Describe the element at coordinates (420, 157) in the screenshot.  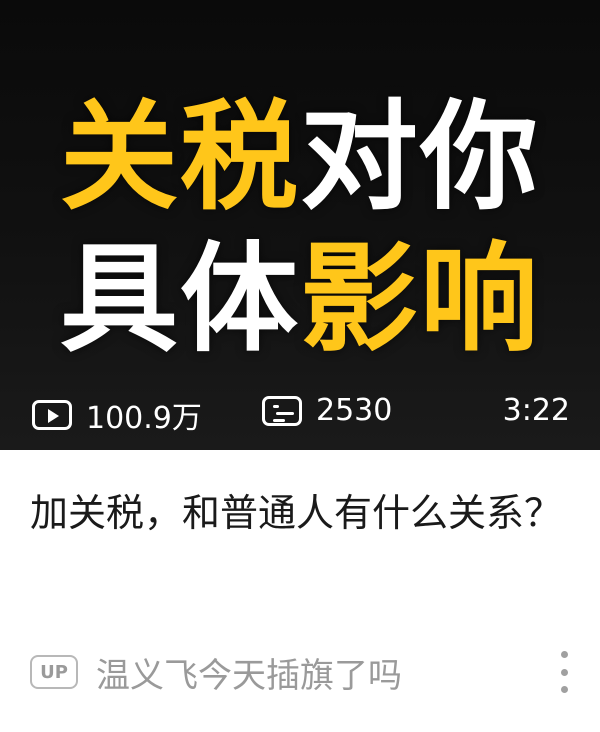
I see `headline-segment: 对你` at that location.